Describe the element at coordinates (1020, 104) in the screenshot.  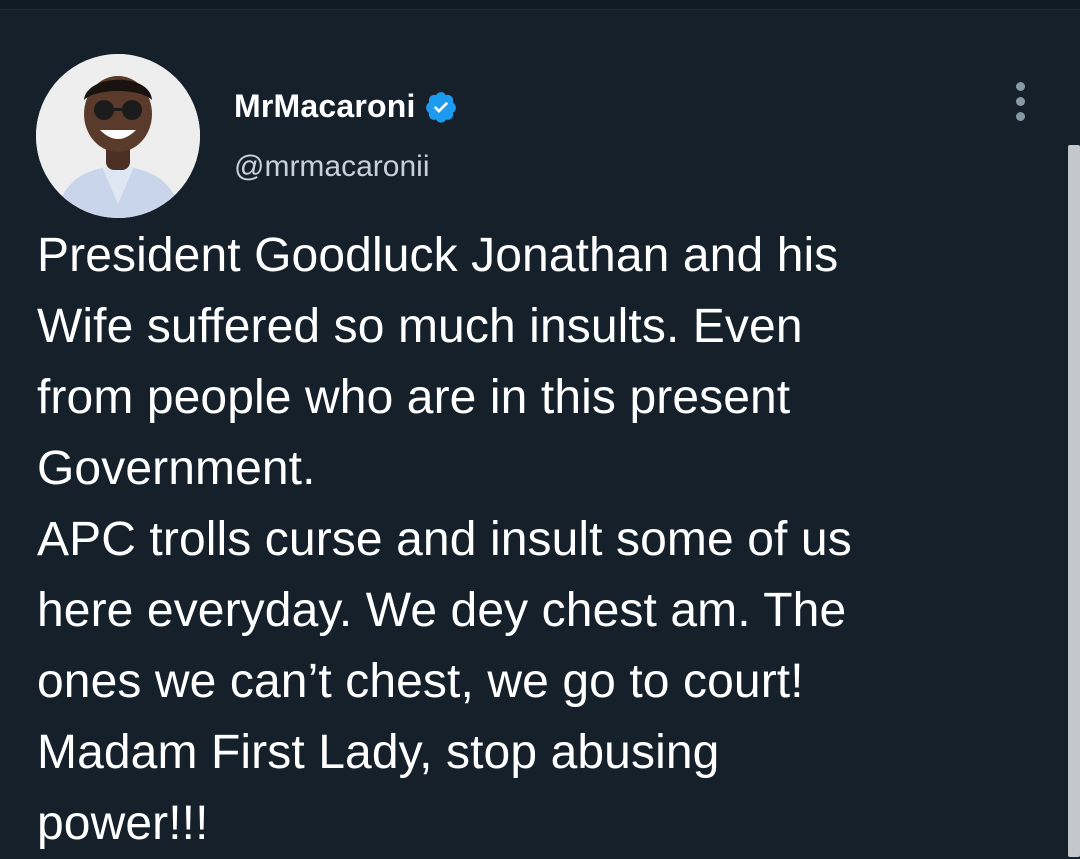
I see `more-options-icon` at that location.